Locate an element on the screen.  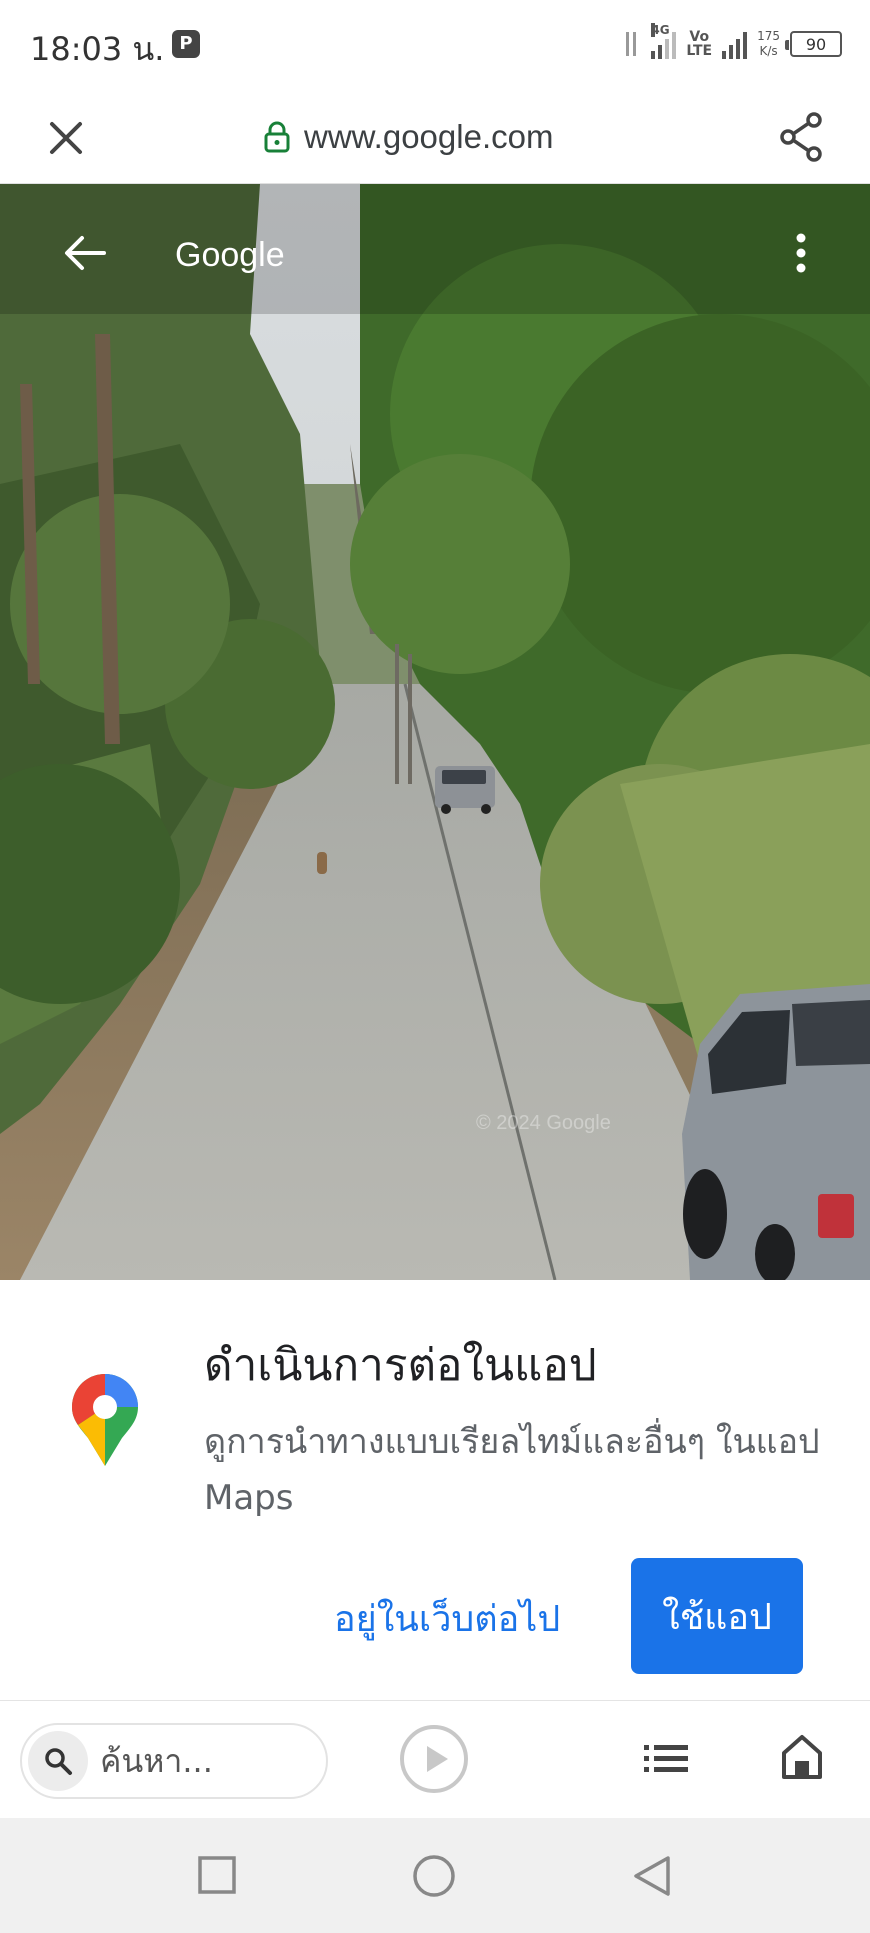
browser-bar: www.google.com is located at coordinates (435, 137).